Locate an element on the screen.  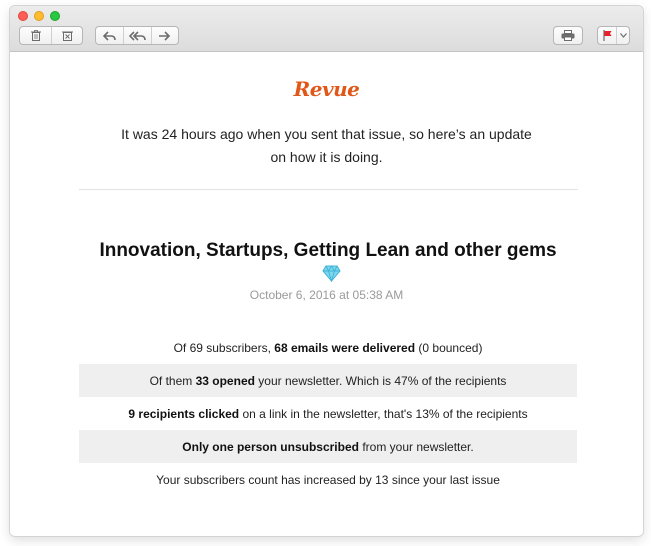
flag-menu-button is located at coordinates (622, 35).